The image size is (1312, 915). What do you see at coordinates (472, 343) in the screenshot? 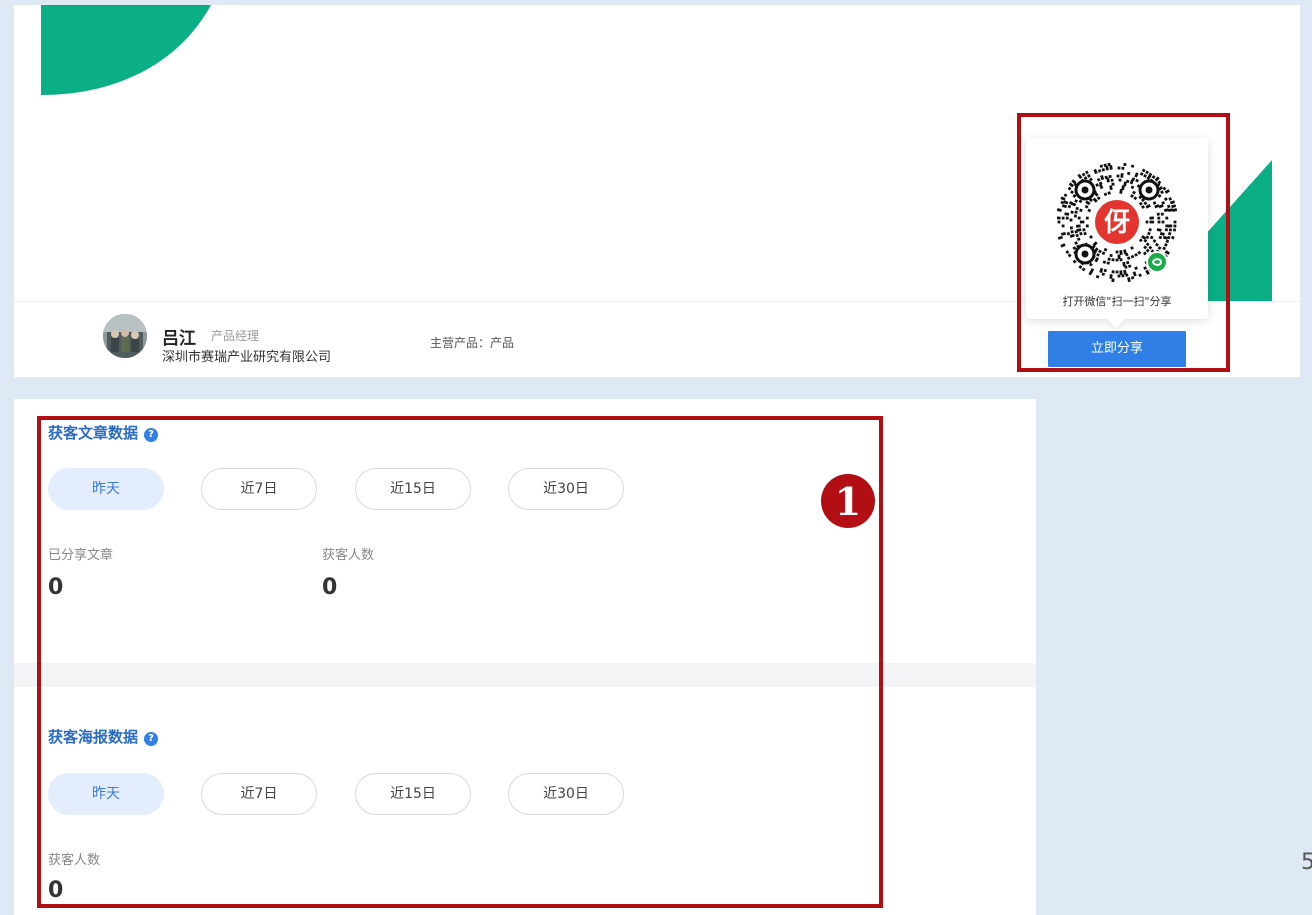
I see `main-product-text: 主营产品：产品` at bounding box center [472, 343].